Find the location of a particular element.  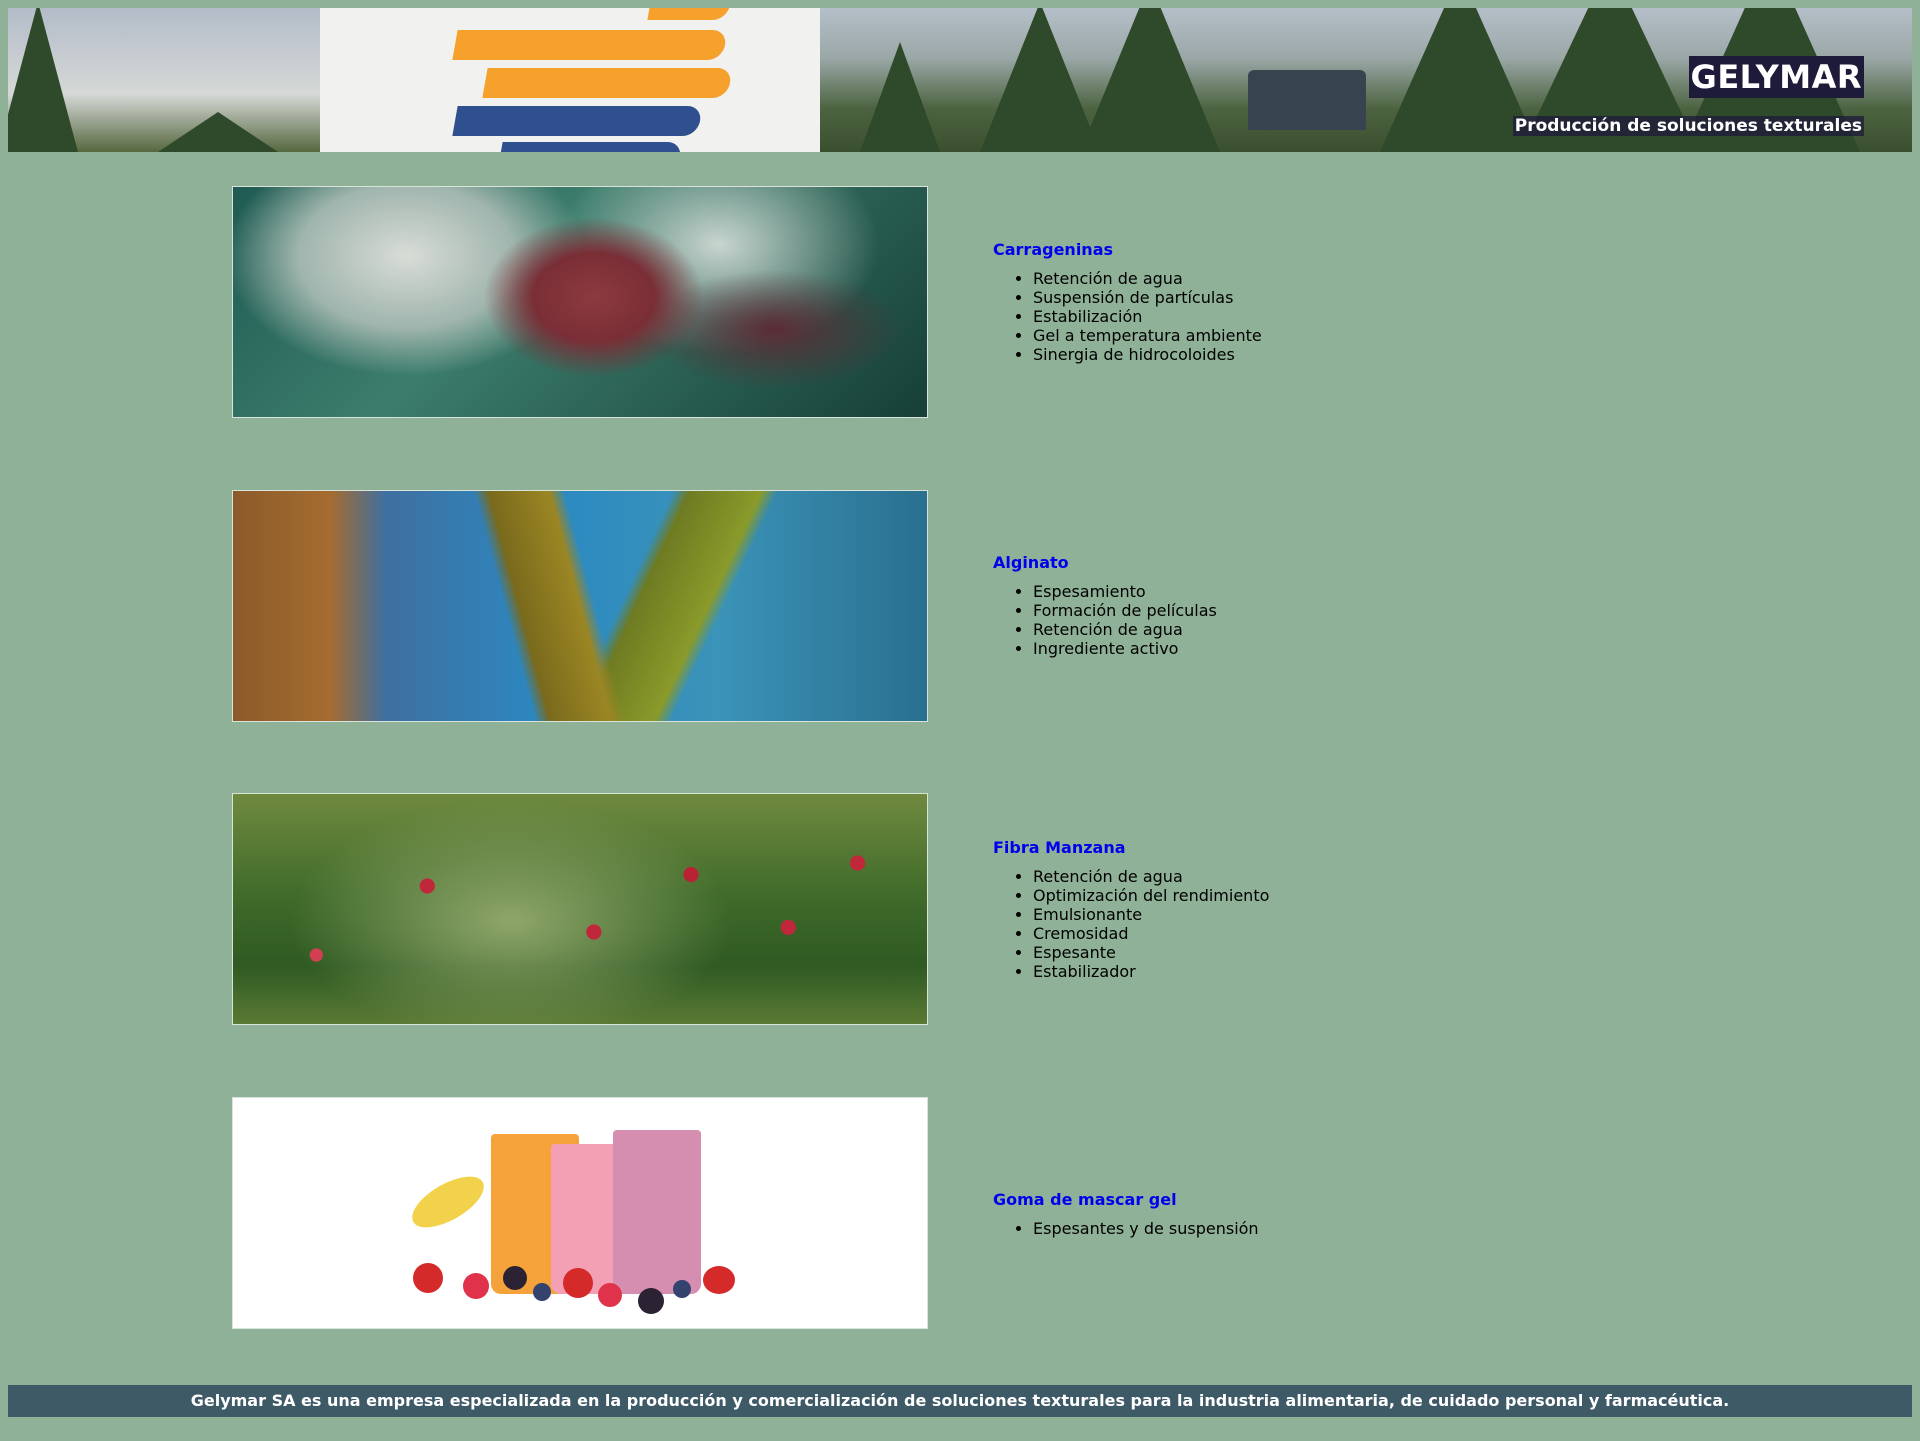

list-item: Espesamiento is located at coordinates (1125, 591).